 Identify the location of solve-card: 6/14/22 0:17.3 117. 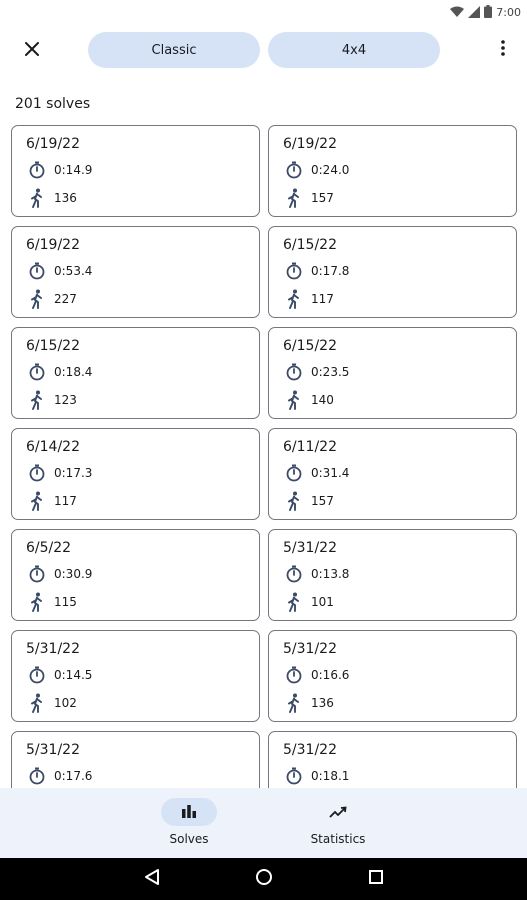
(135, 474).